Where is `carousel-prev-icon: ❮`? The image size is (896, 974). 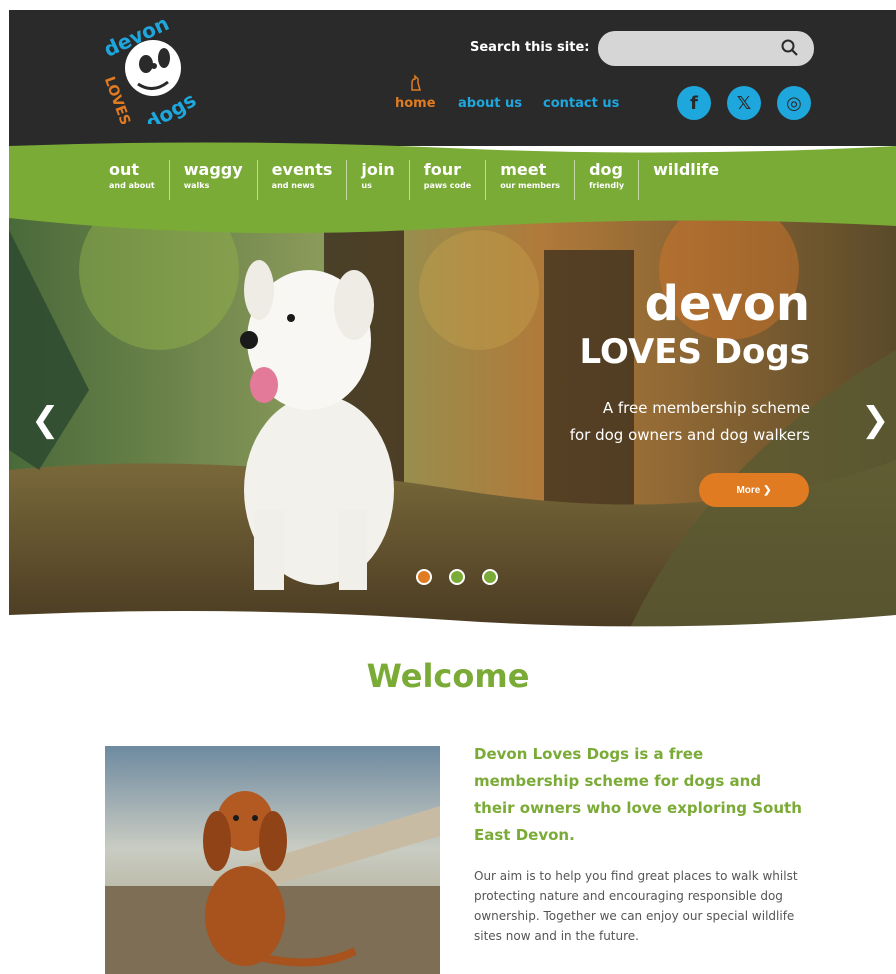
carousel-prev-icon: ❮ is located at coordinates (45, 420).